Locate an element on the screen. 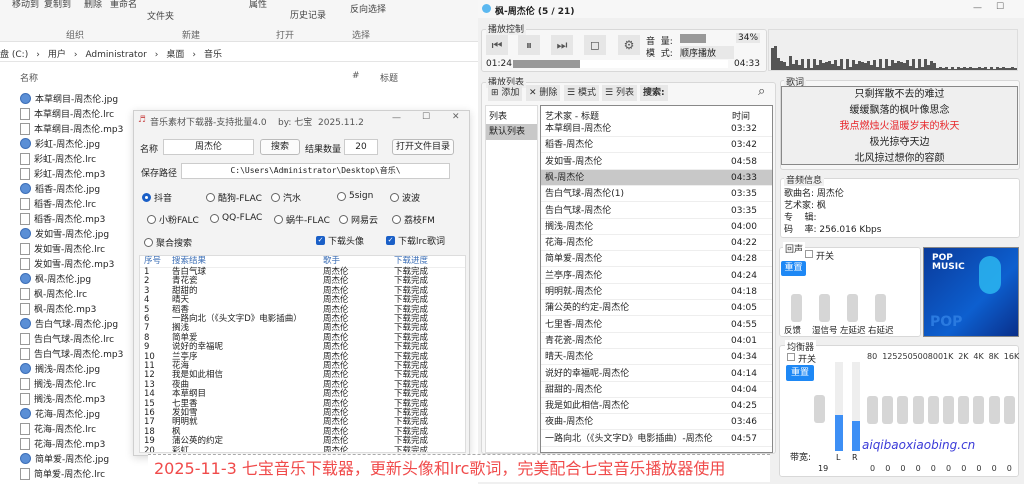  file-item: 发如雪-周杰伦.mp3 is located at coordinates (67, 263).